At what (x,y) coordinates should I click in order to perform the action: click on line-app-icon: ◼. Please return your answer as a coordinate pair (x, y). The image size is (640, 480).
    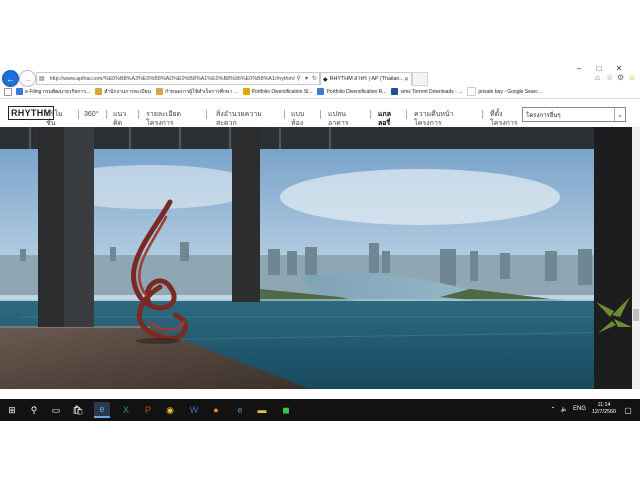
    Looking at the image, I should click on (286, 410).